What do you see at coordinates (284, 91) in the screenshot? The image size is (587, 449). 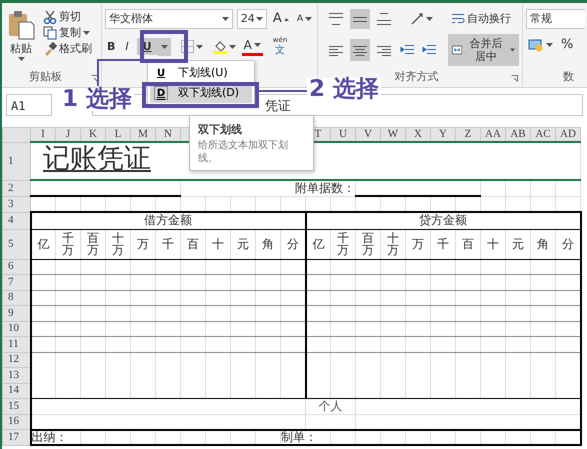 I see `leader-line` at bounding box center [284, 91].